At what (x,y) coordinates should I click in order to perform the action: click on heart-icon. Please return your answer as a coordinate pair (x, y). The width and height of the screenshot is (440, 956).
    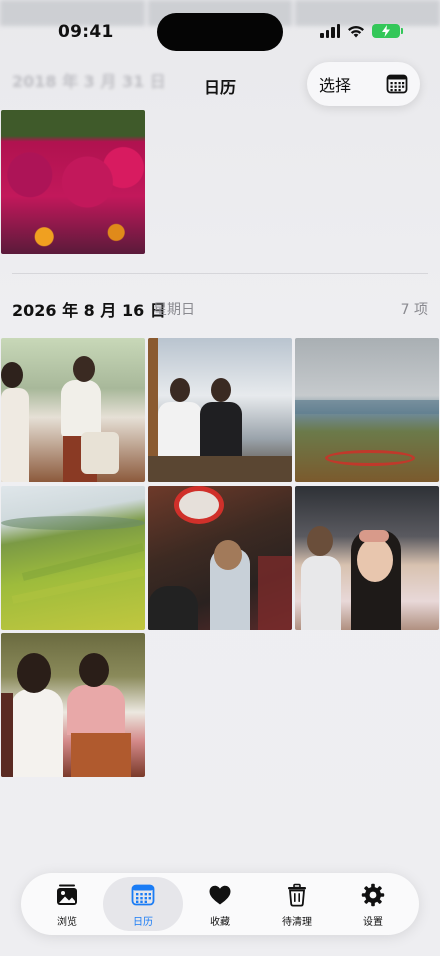
    Looking at the image, I should click on (220, 895).